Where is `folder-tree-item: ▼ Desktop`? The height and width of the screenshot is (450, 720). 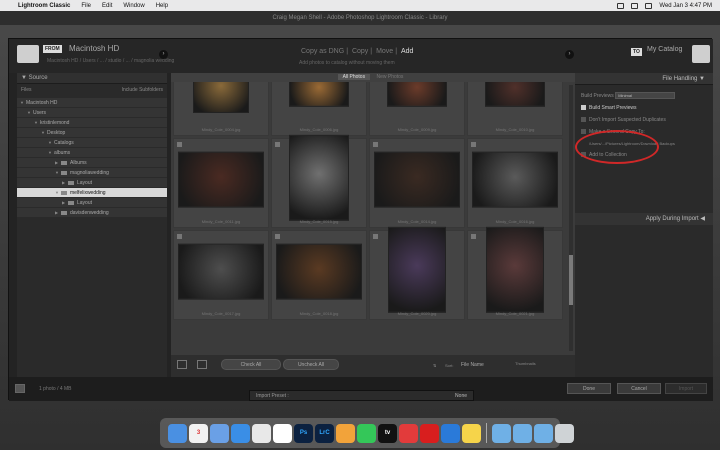 folder-tree-item: ▼ Desktop is located at coordinates (92, 132).